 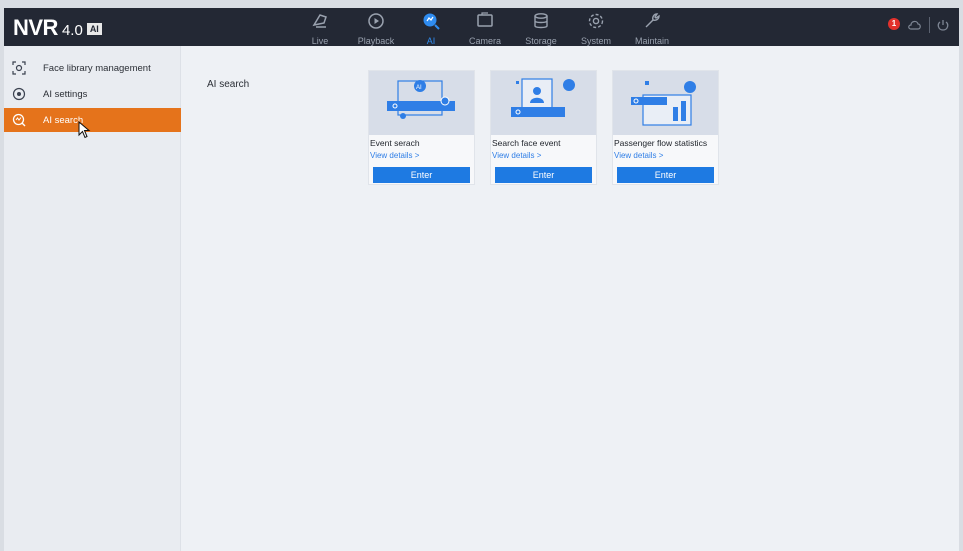 What do you see at coordinates (915, 25) in the screenshot?
I see `cloud-icon` at bounding box center [915, 25].